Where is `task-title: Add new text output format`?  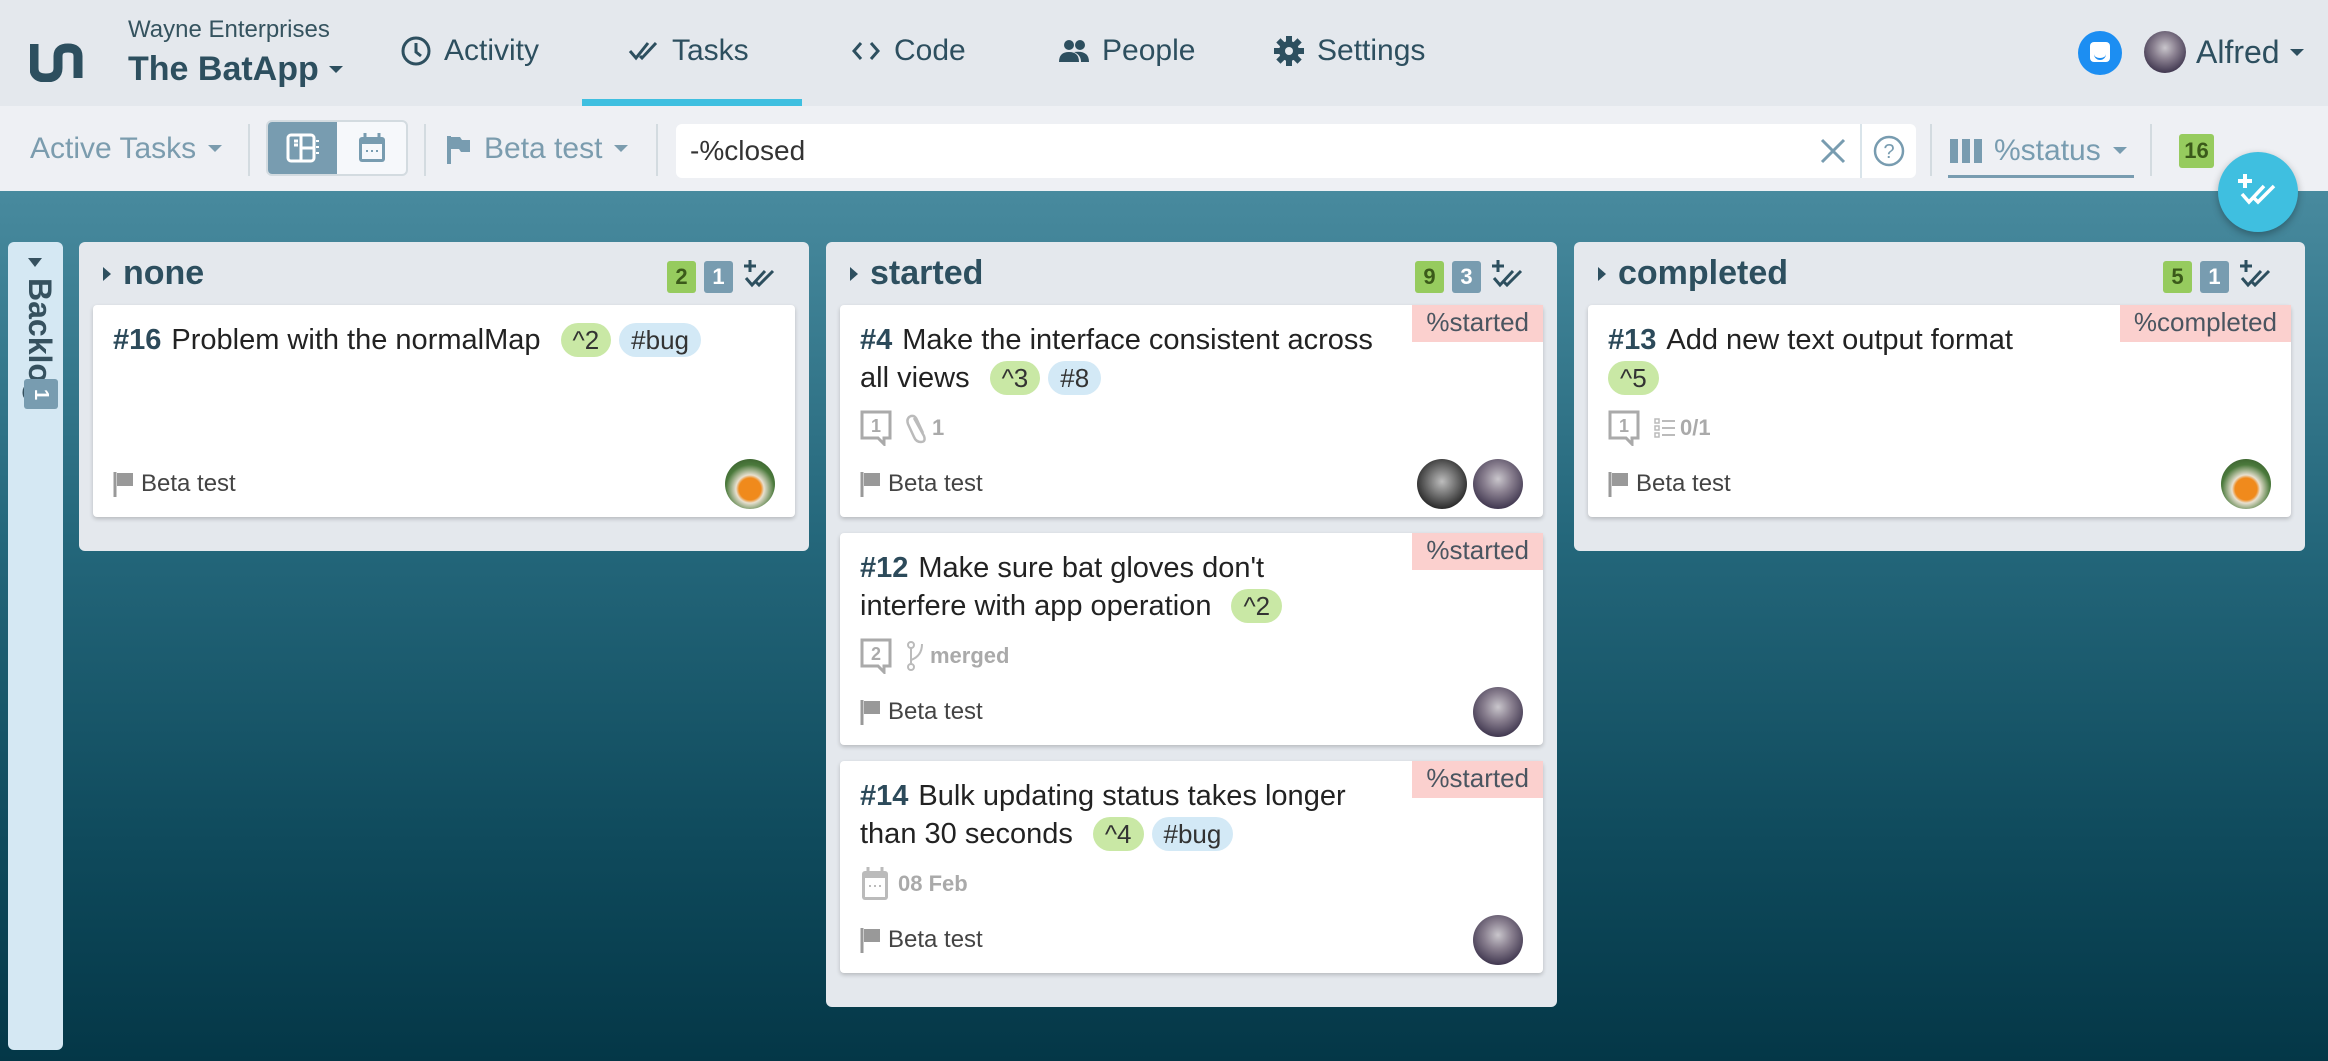 task-title: Add new text output format is located at coordinates (1839, 340).